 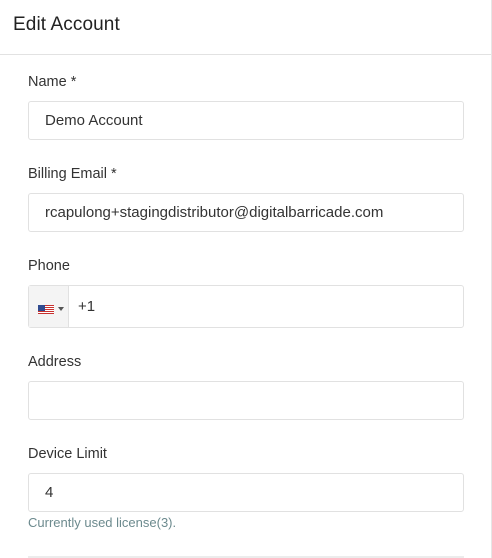 What do you see at coordinates (246, 306) in the screenshot?
I see `phone-field: +1` at bounding box center [246, 306].